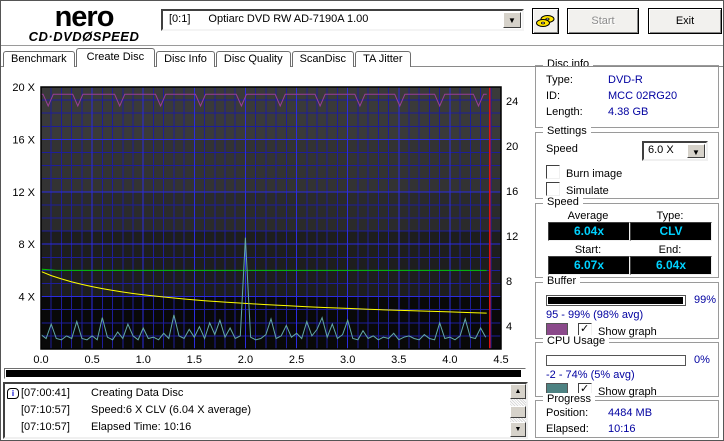  What do you see at coordinates (562, 281) in the screenshot?
I see `buffer-title: Buffer` at bounding box center [562, 281].